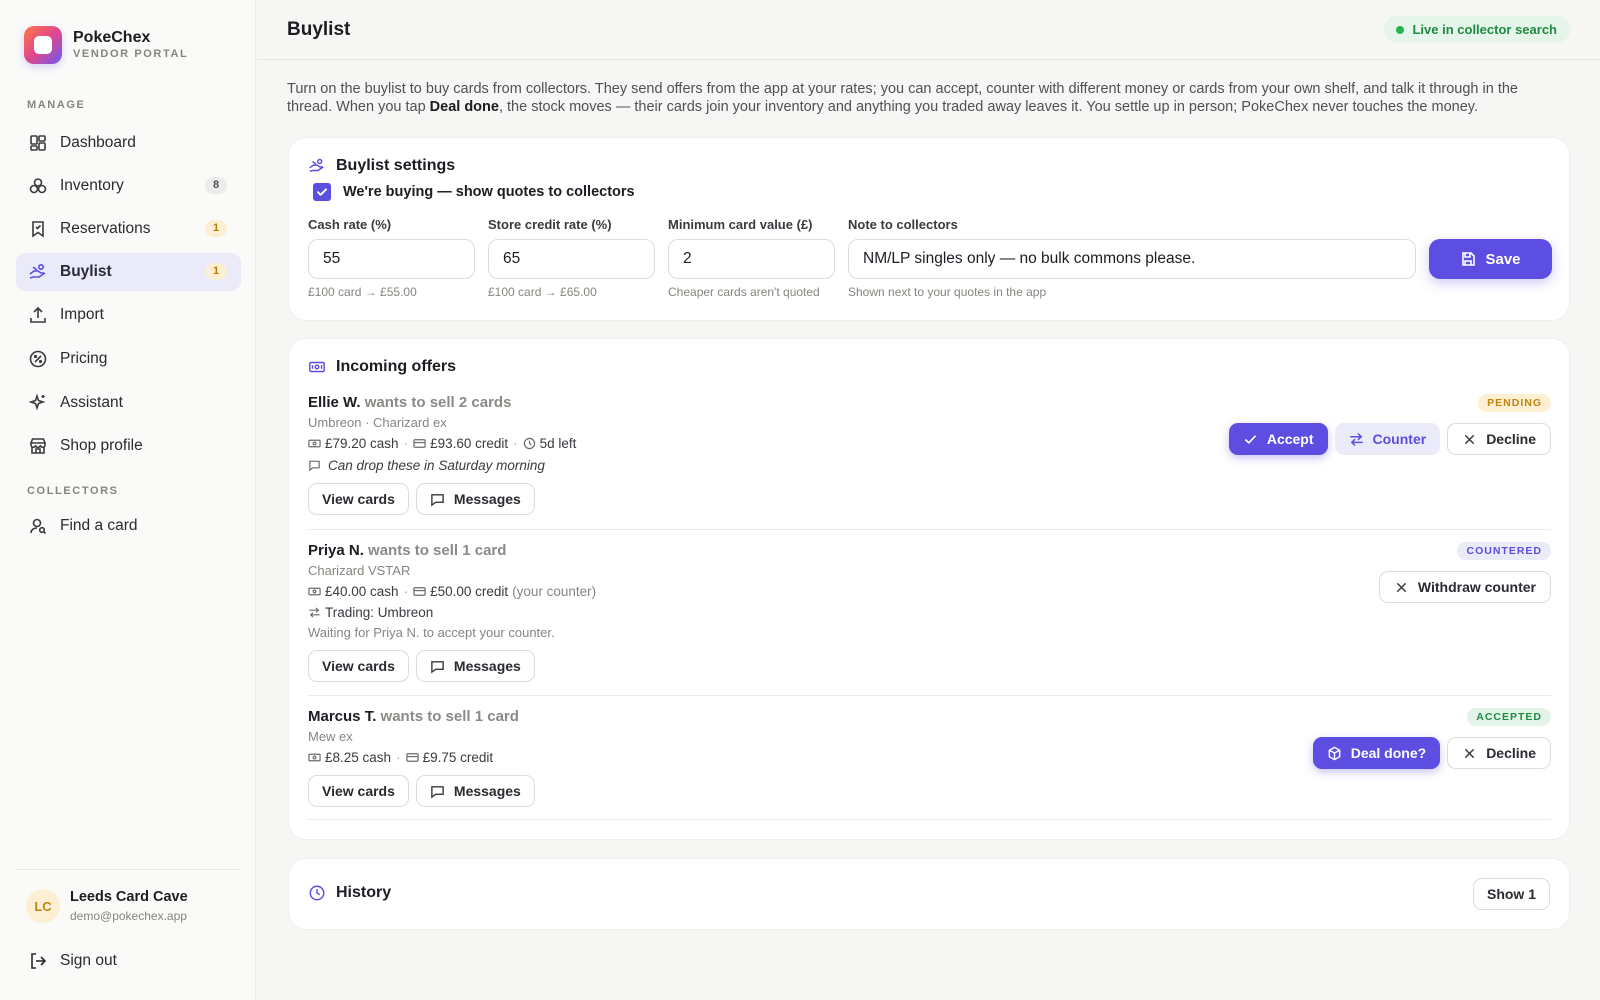 Image resolution: width=1600 pixels, height=1000 pixels. I want to click on counter-button: Counter, so click(1387, 439).